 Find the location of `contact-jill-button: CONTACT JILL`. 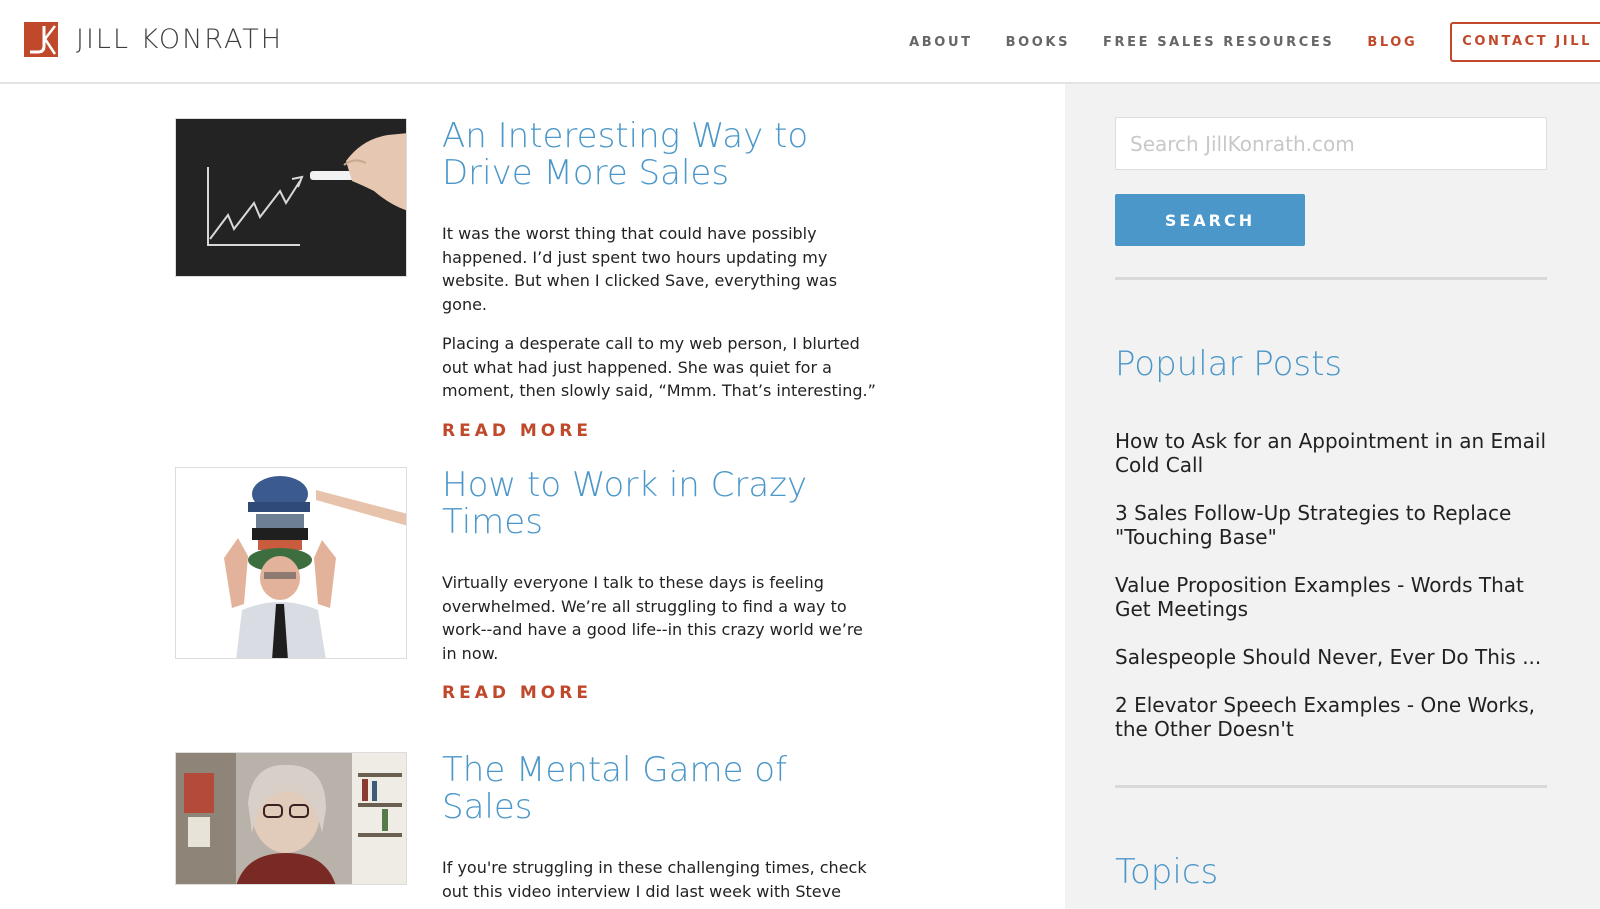

contact-jill-button: CONTACT JILL is located at coordinates (1525, 42).